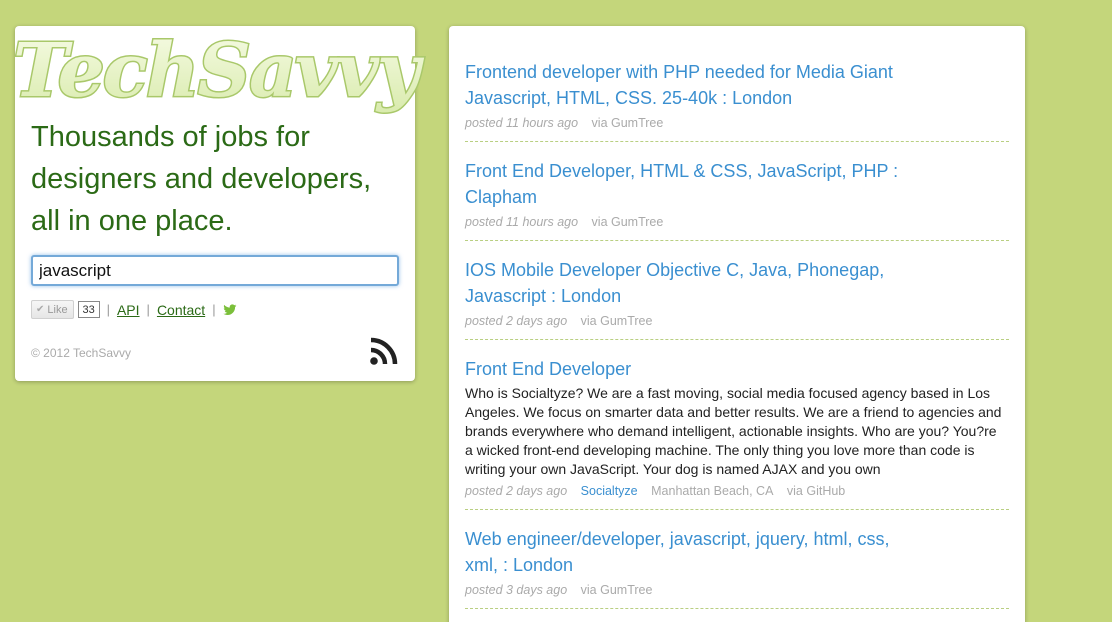 The width and height of the screenshot is (1112, 622). Describe the element at coordinates (685, 369) in the screenshot. I see `job-title-link: Front End Developer` at that location.